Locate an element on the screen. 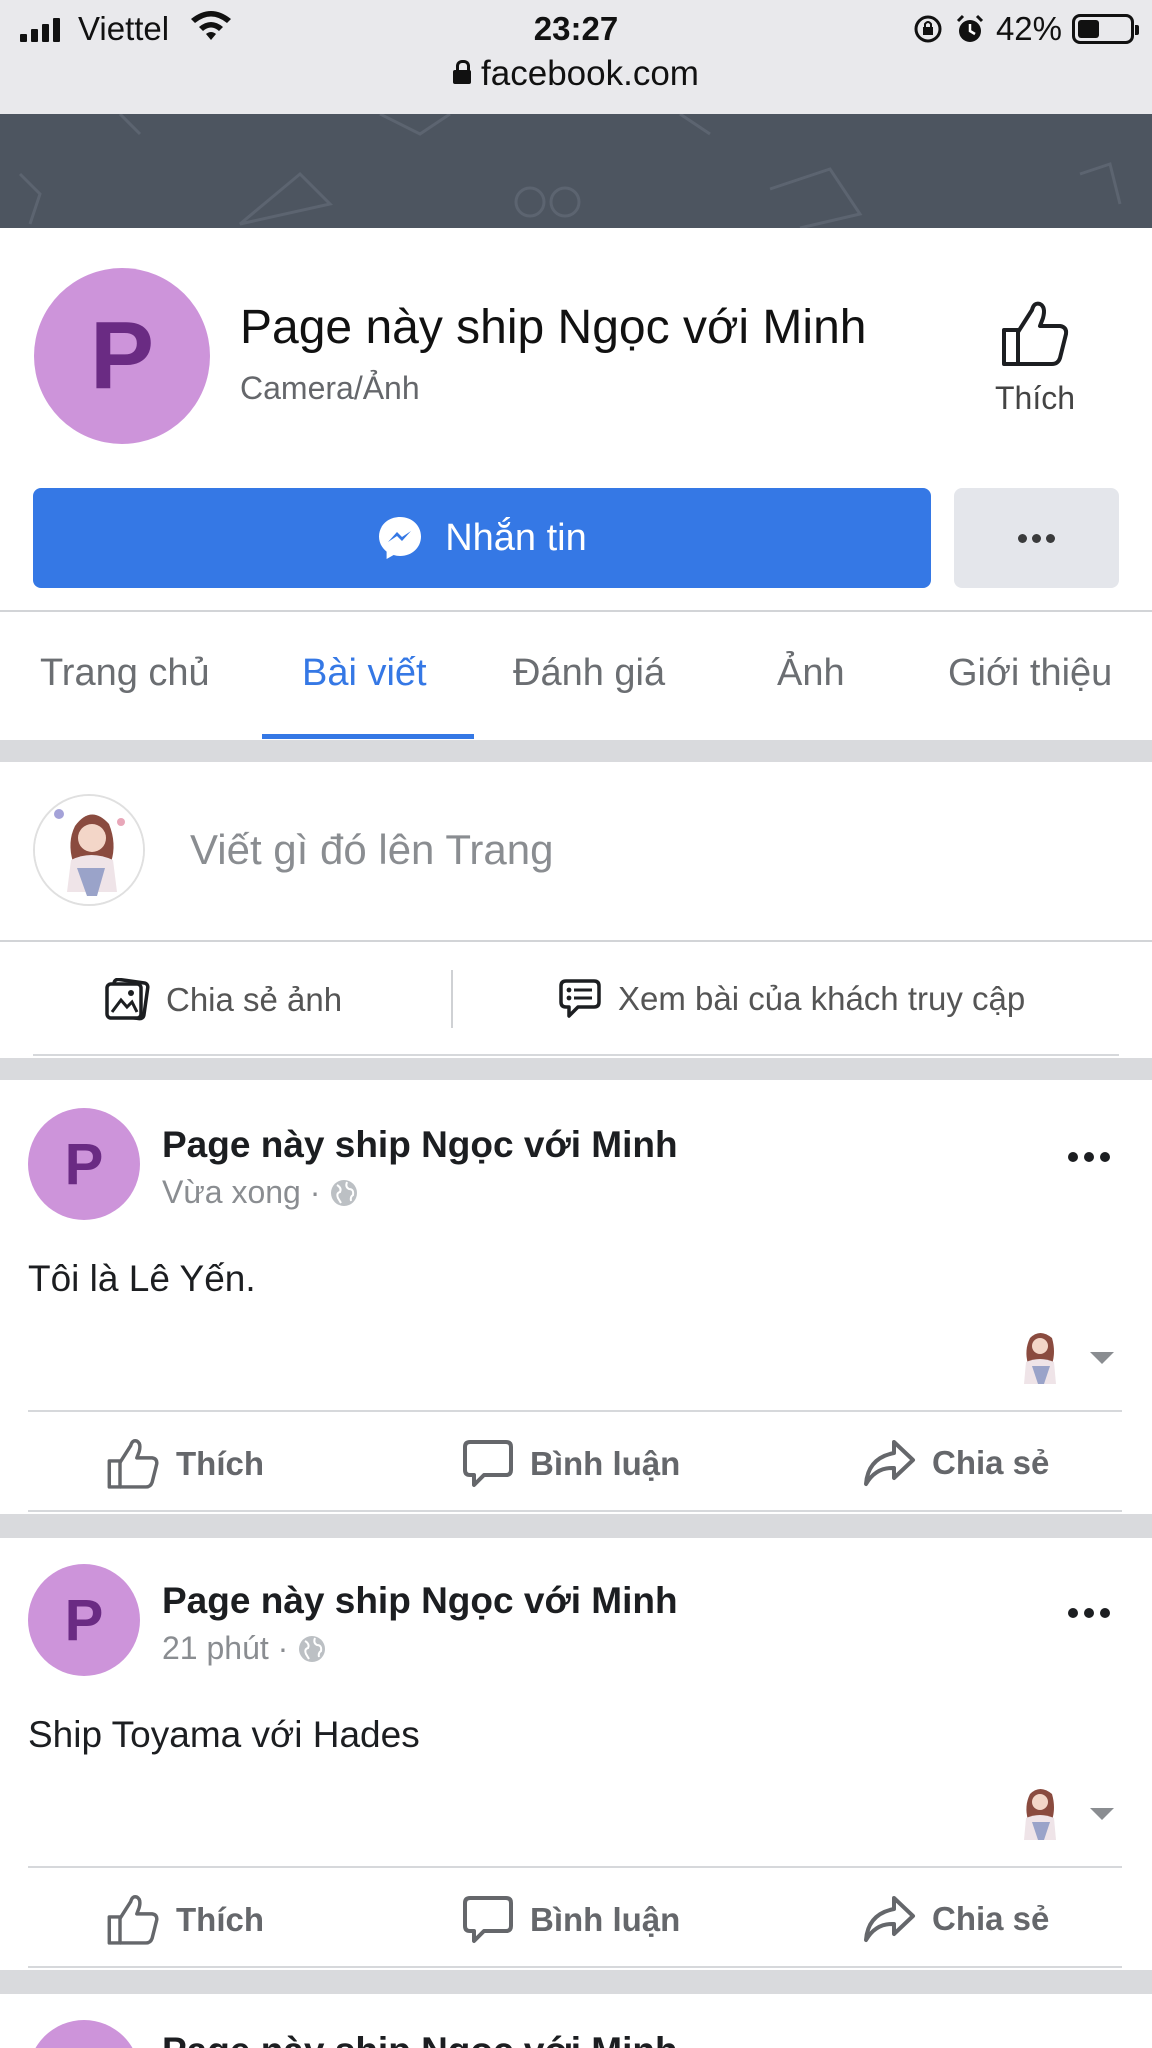 This screenshot has width=1152, height=2048. page-category: Camera/Ảnh is located at coordinates (330, 388).